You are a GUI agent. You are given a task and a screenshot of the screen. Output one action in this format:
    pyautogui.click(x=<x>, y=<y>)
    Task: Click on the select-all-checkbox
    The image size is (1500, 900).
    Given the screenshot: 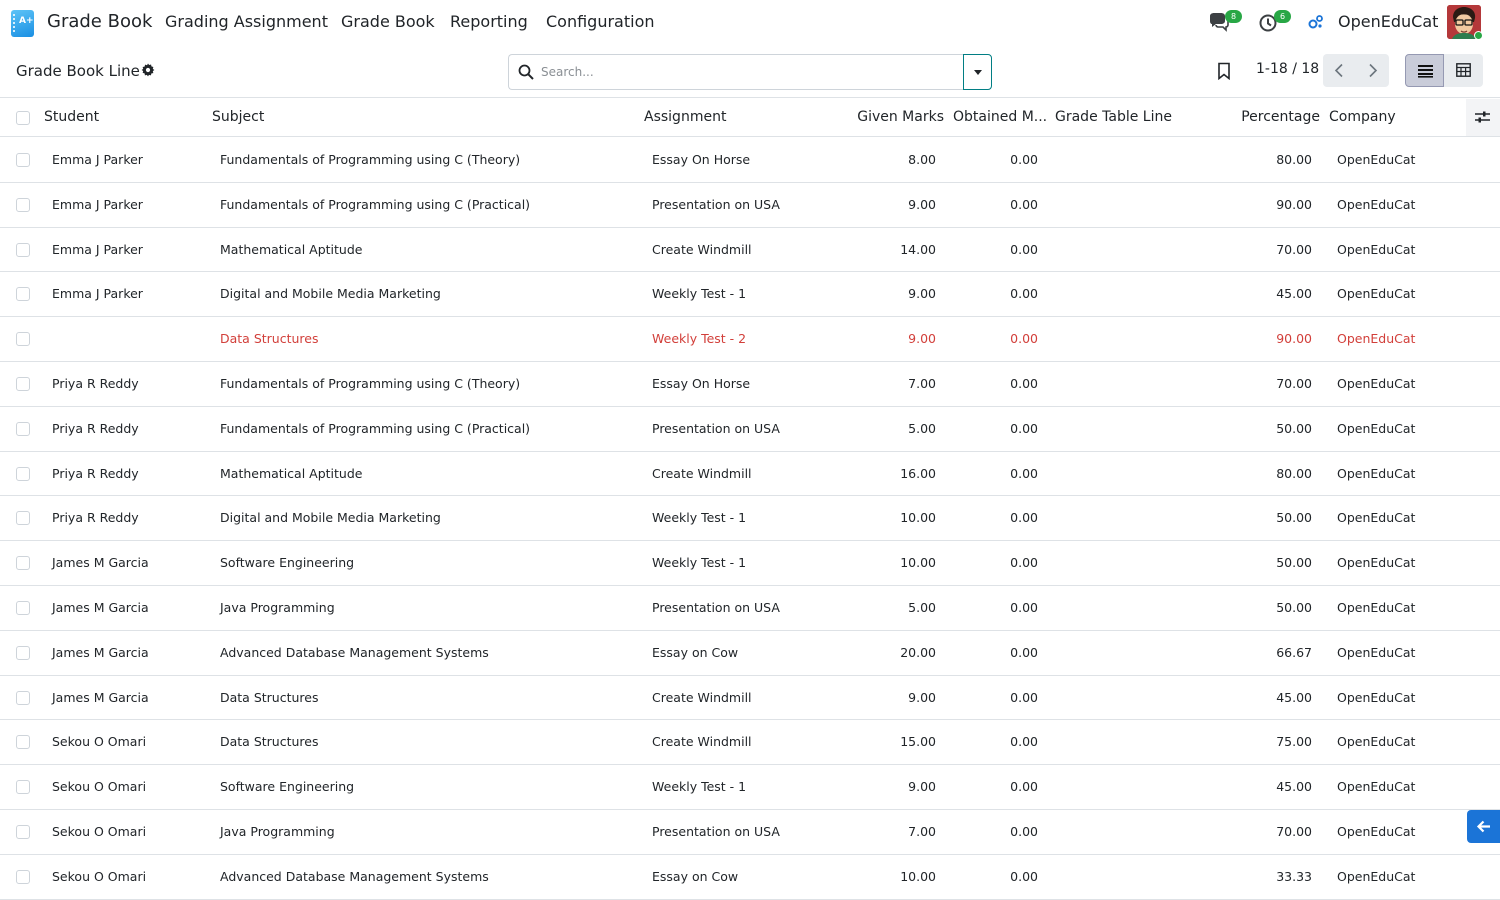 What is the action you would take?
    pyautogui.click(x=23, y=118)
    